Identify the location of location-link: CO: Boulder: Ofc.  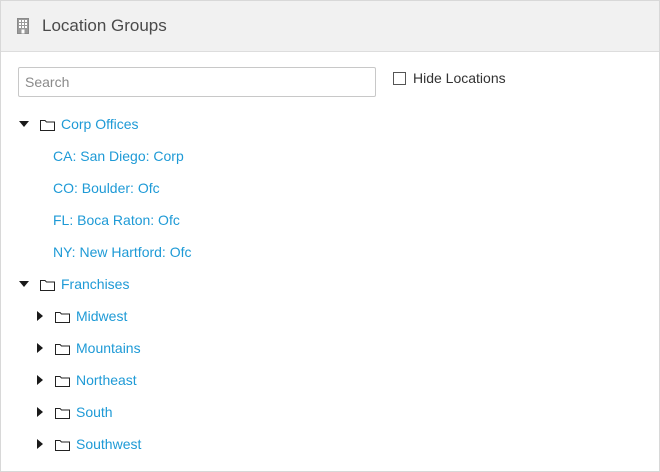
(106, 188).